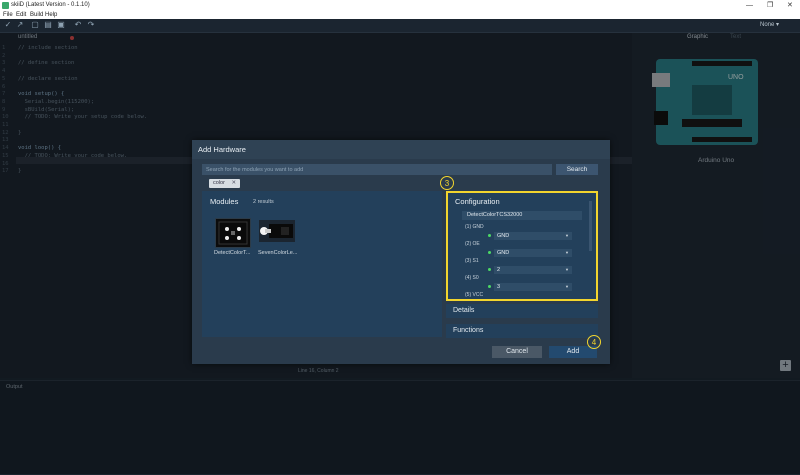  I want to click on cancel-button: Cancel, so click(517, 352).